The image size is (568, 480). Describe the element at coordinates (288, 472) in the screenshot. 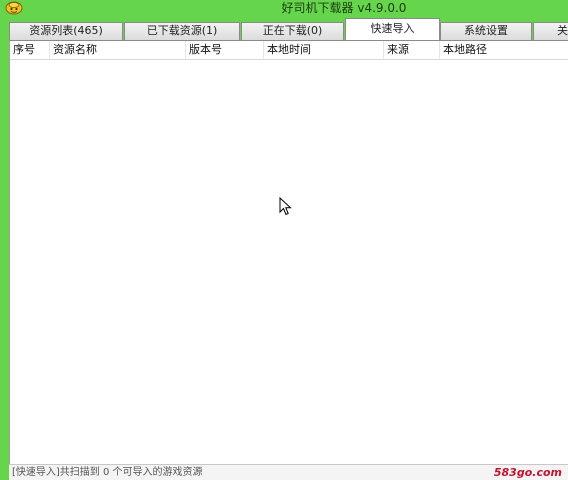

I see `status-bar: [快速导入]共扫描到 0 个可导入的游戏资源 583go.com` at that location.